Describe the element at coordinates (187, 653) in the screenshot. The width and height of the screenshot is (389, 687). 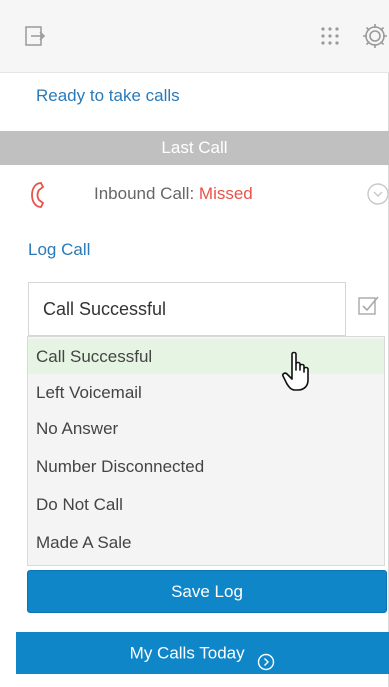
I see `my-calls-today-label: My Calls Today` at that location.